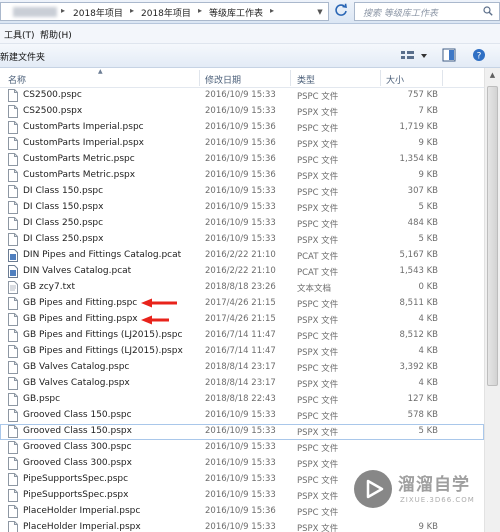 This screenshot has width=500, height=532. What do you see at coordinates (422, 223) in the screenshot?
I see `file-size: 484 KB` at bounding box center [422, 223].